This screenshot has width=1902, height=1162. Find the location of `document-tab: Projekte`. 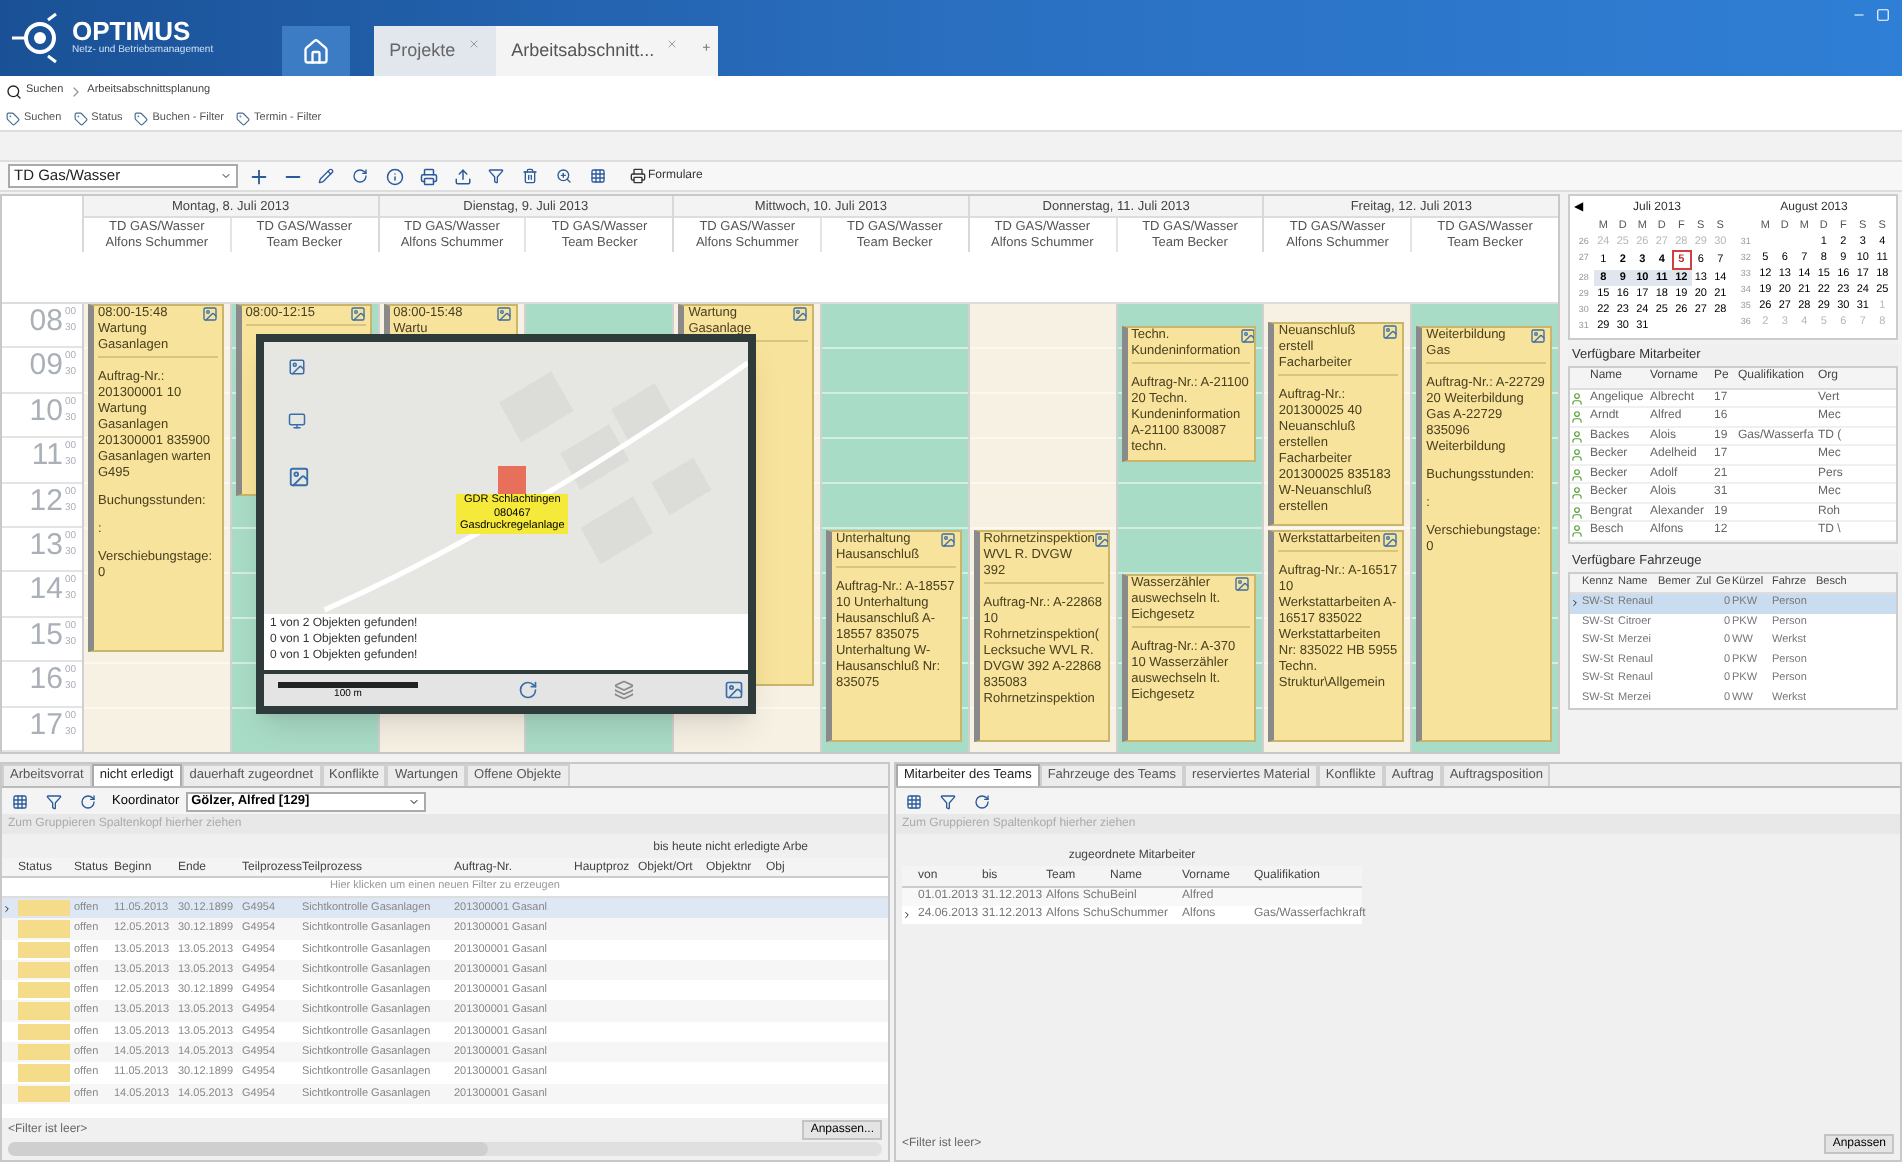

document-tab: Projekte is located at coordinates (434, 51).